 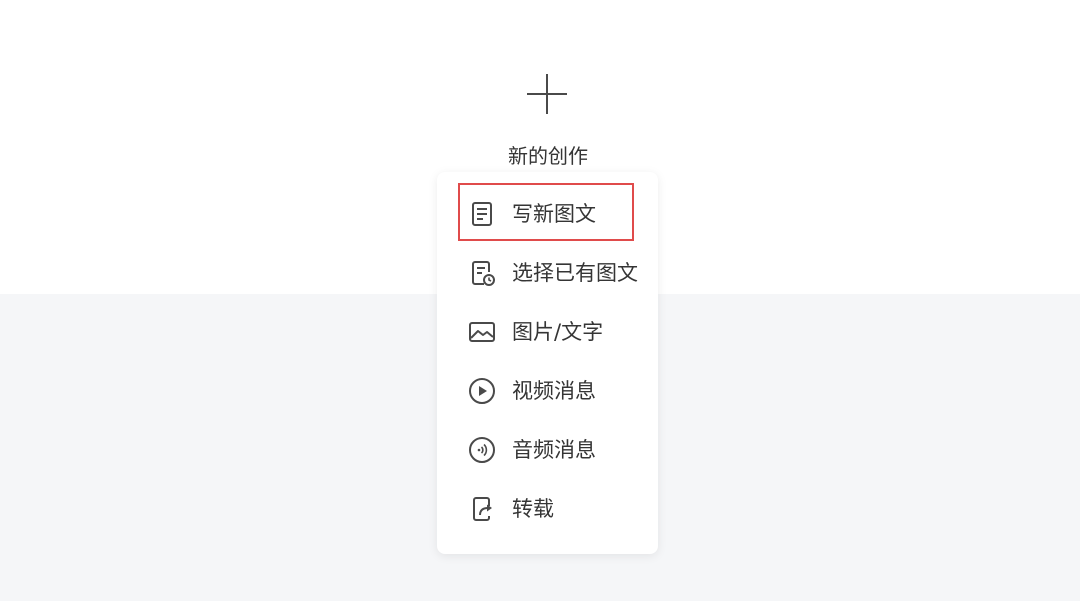 I want to click on image-icon, so click(x=482, y=332).